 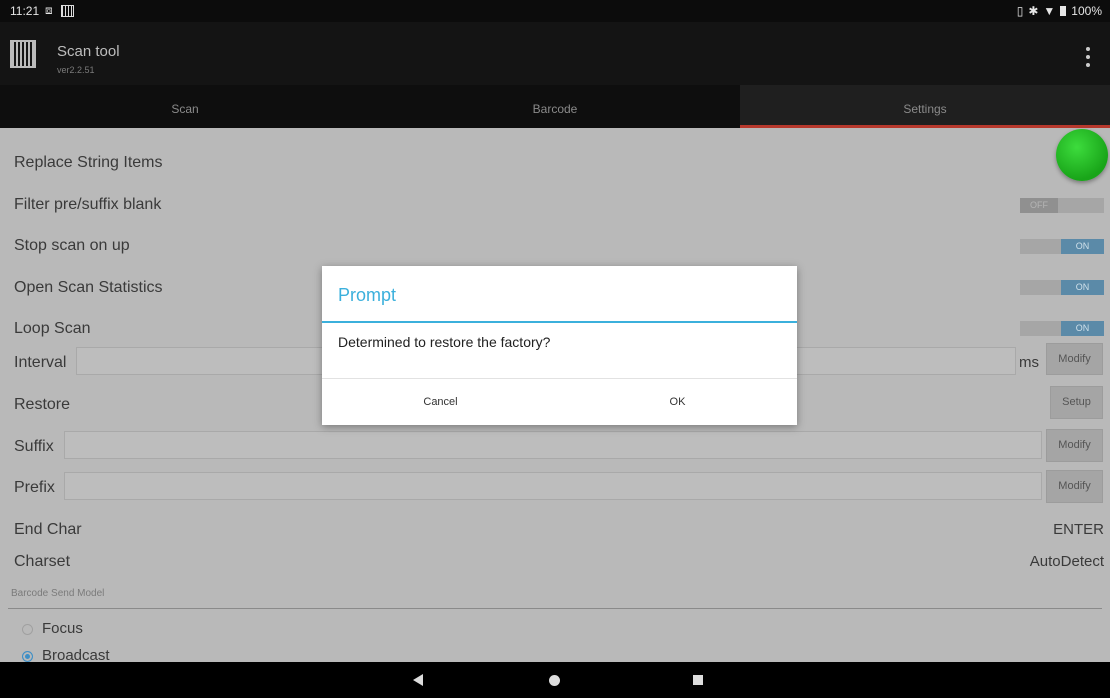 What do you see at coordinates (34, 487) in the screenshot?
I see `prefix-label: Prefix` at bounding box center [34, 487].